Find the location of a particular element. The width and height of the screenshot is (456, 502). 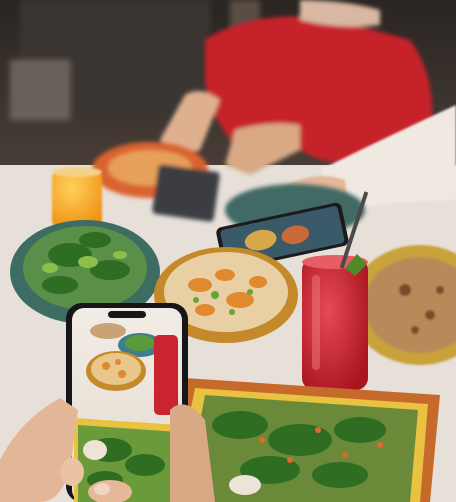

orange-juice-glass is located at coordinates (77, 197).